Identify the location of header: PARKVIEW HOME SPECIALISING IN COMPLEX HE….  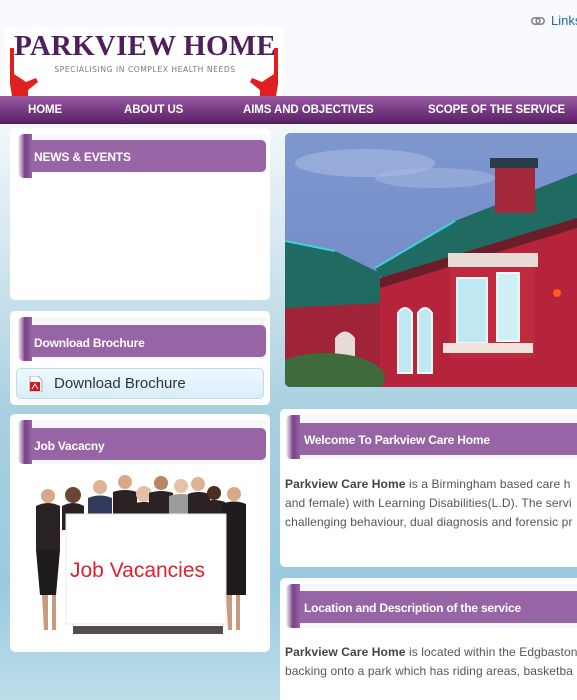
(288, 48).